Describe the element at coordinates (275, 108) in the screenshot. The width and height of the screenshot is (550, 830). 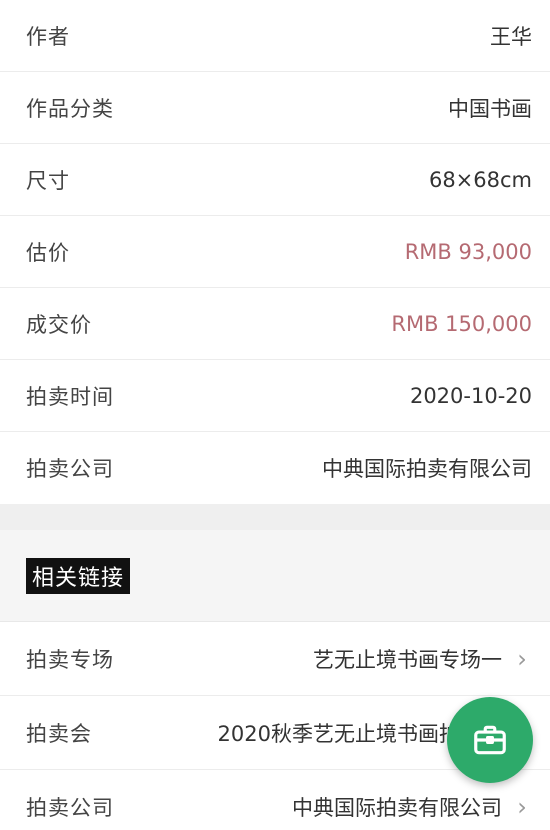
I see `detail-row-category: 作品分类 中国书画` at that location.